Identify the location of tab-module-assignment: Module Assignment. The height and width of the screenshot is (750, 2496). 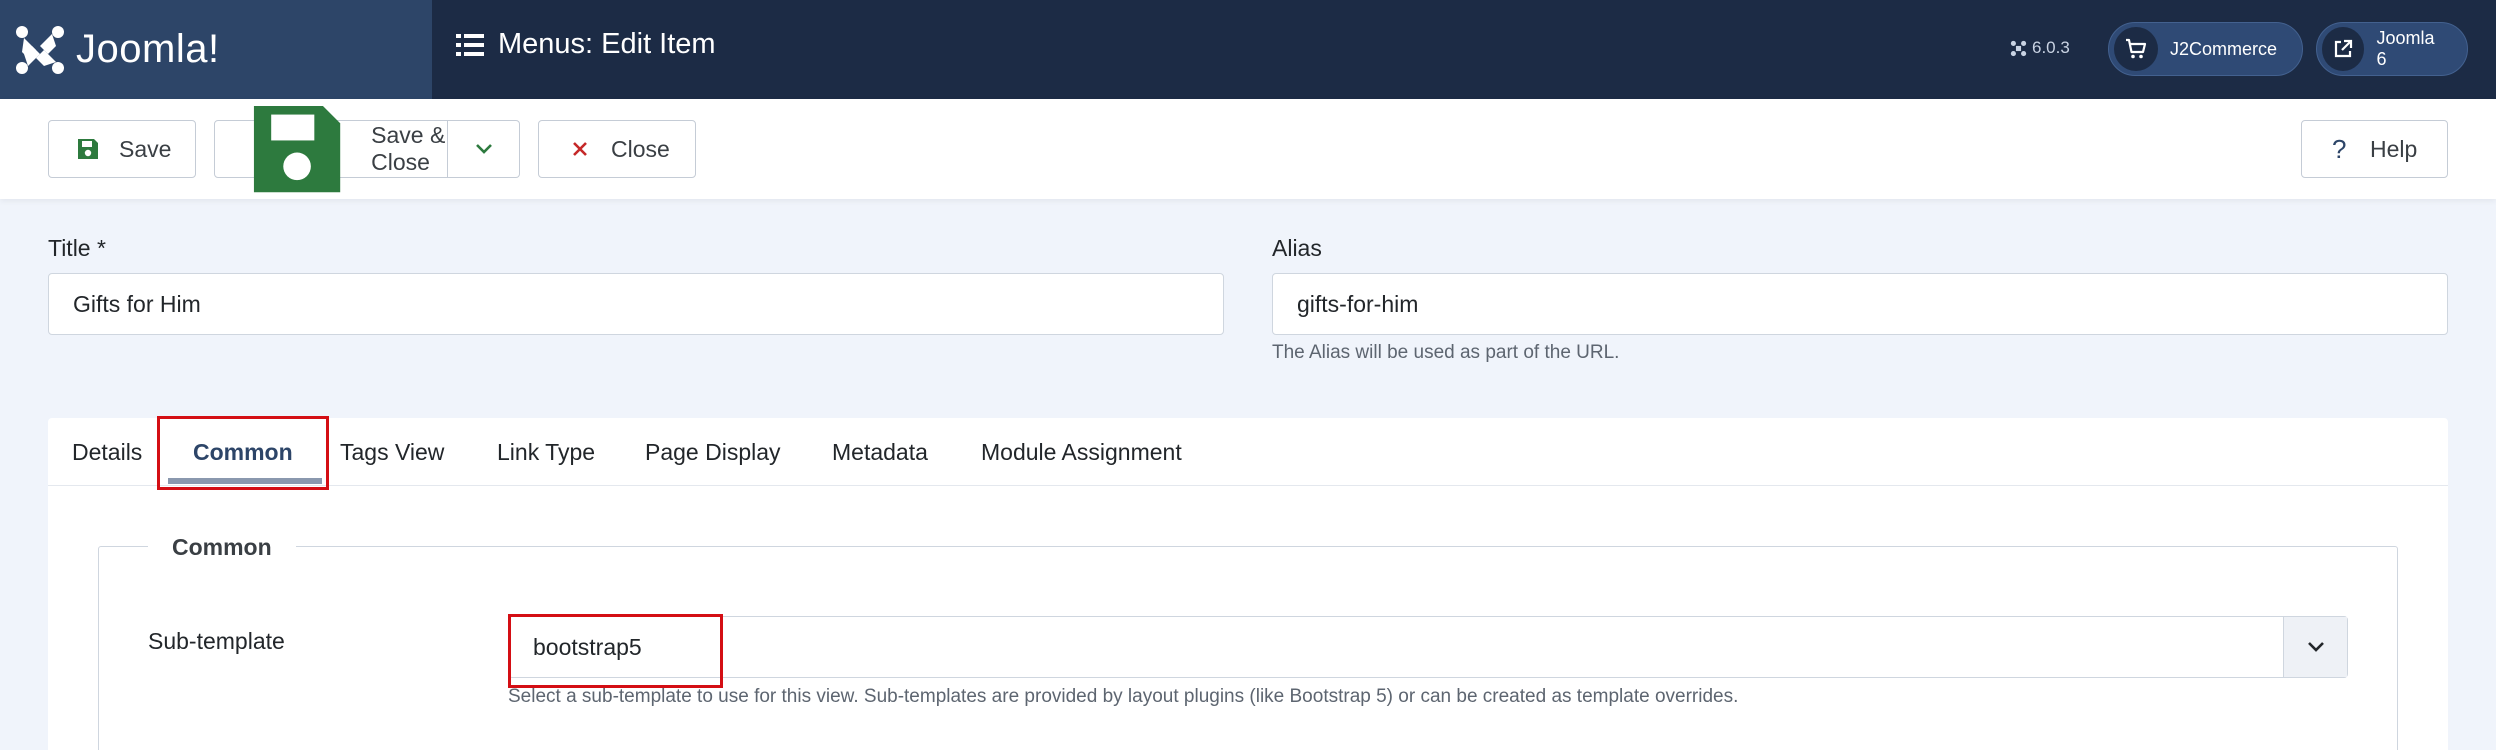
(1081, 452).